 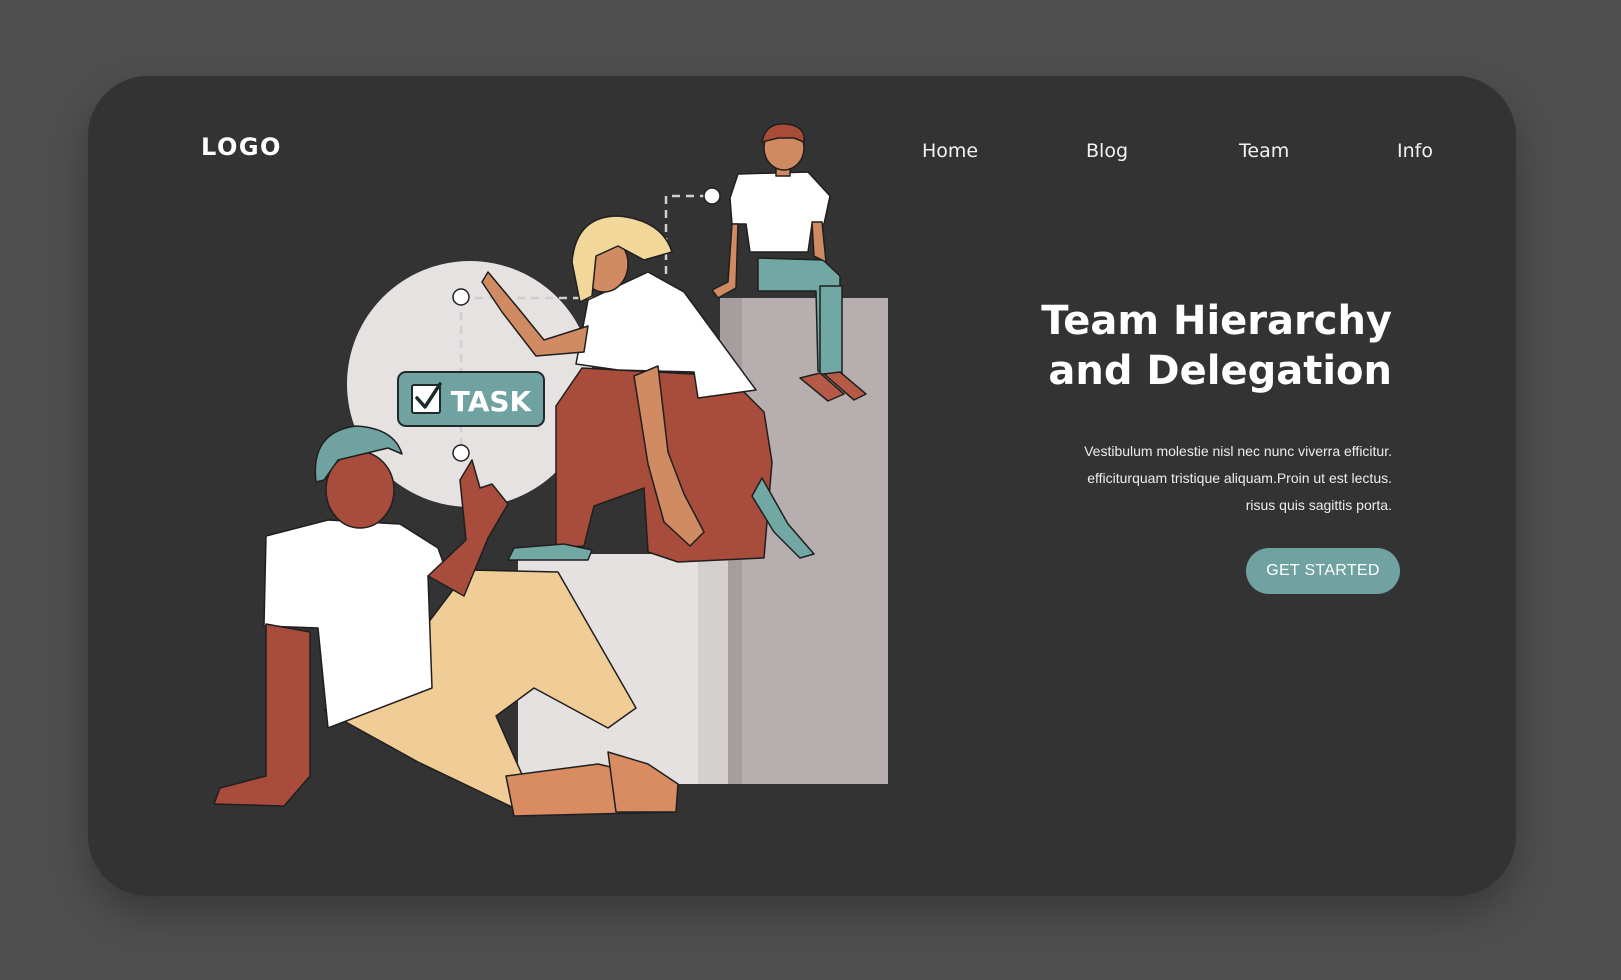 I want to click on nav-link-blog: Blog, so click(x=1107, y=151).